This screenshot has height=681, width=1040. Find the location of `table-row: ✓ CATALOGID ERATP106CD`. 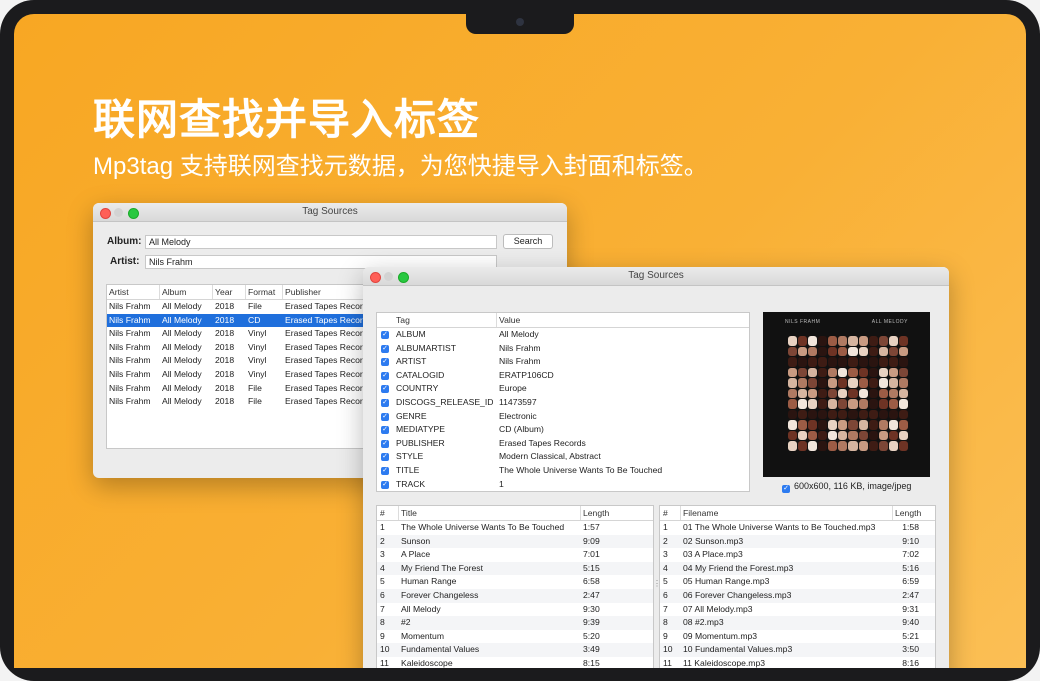

table-row: ✓ CATALOGID ERATP106CD is located at coordinates (563, 376).